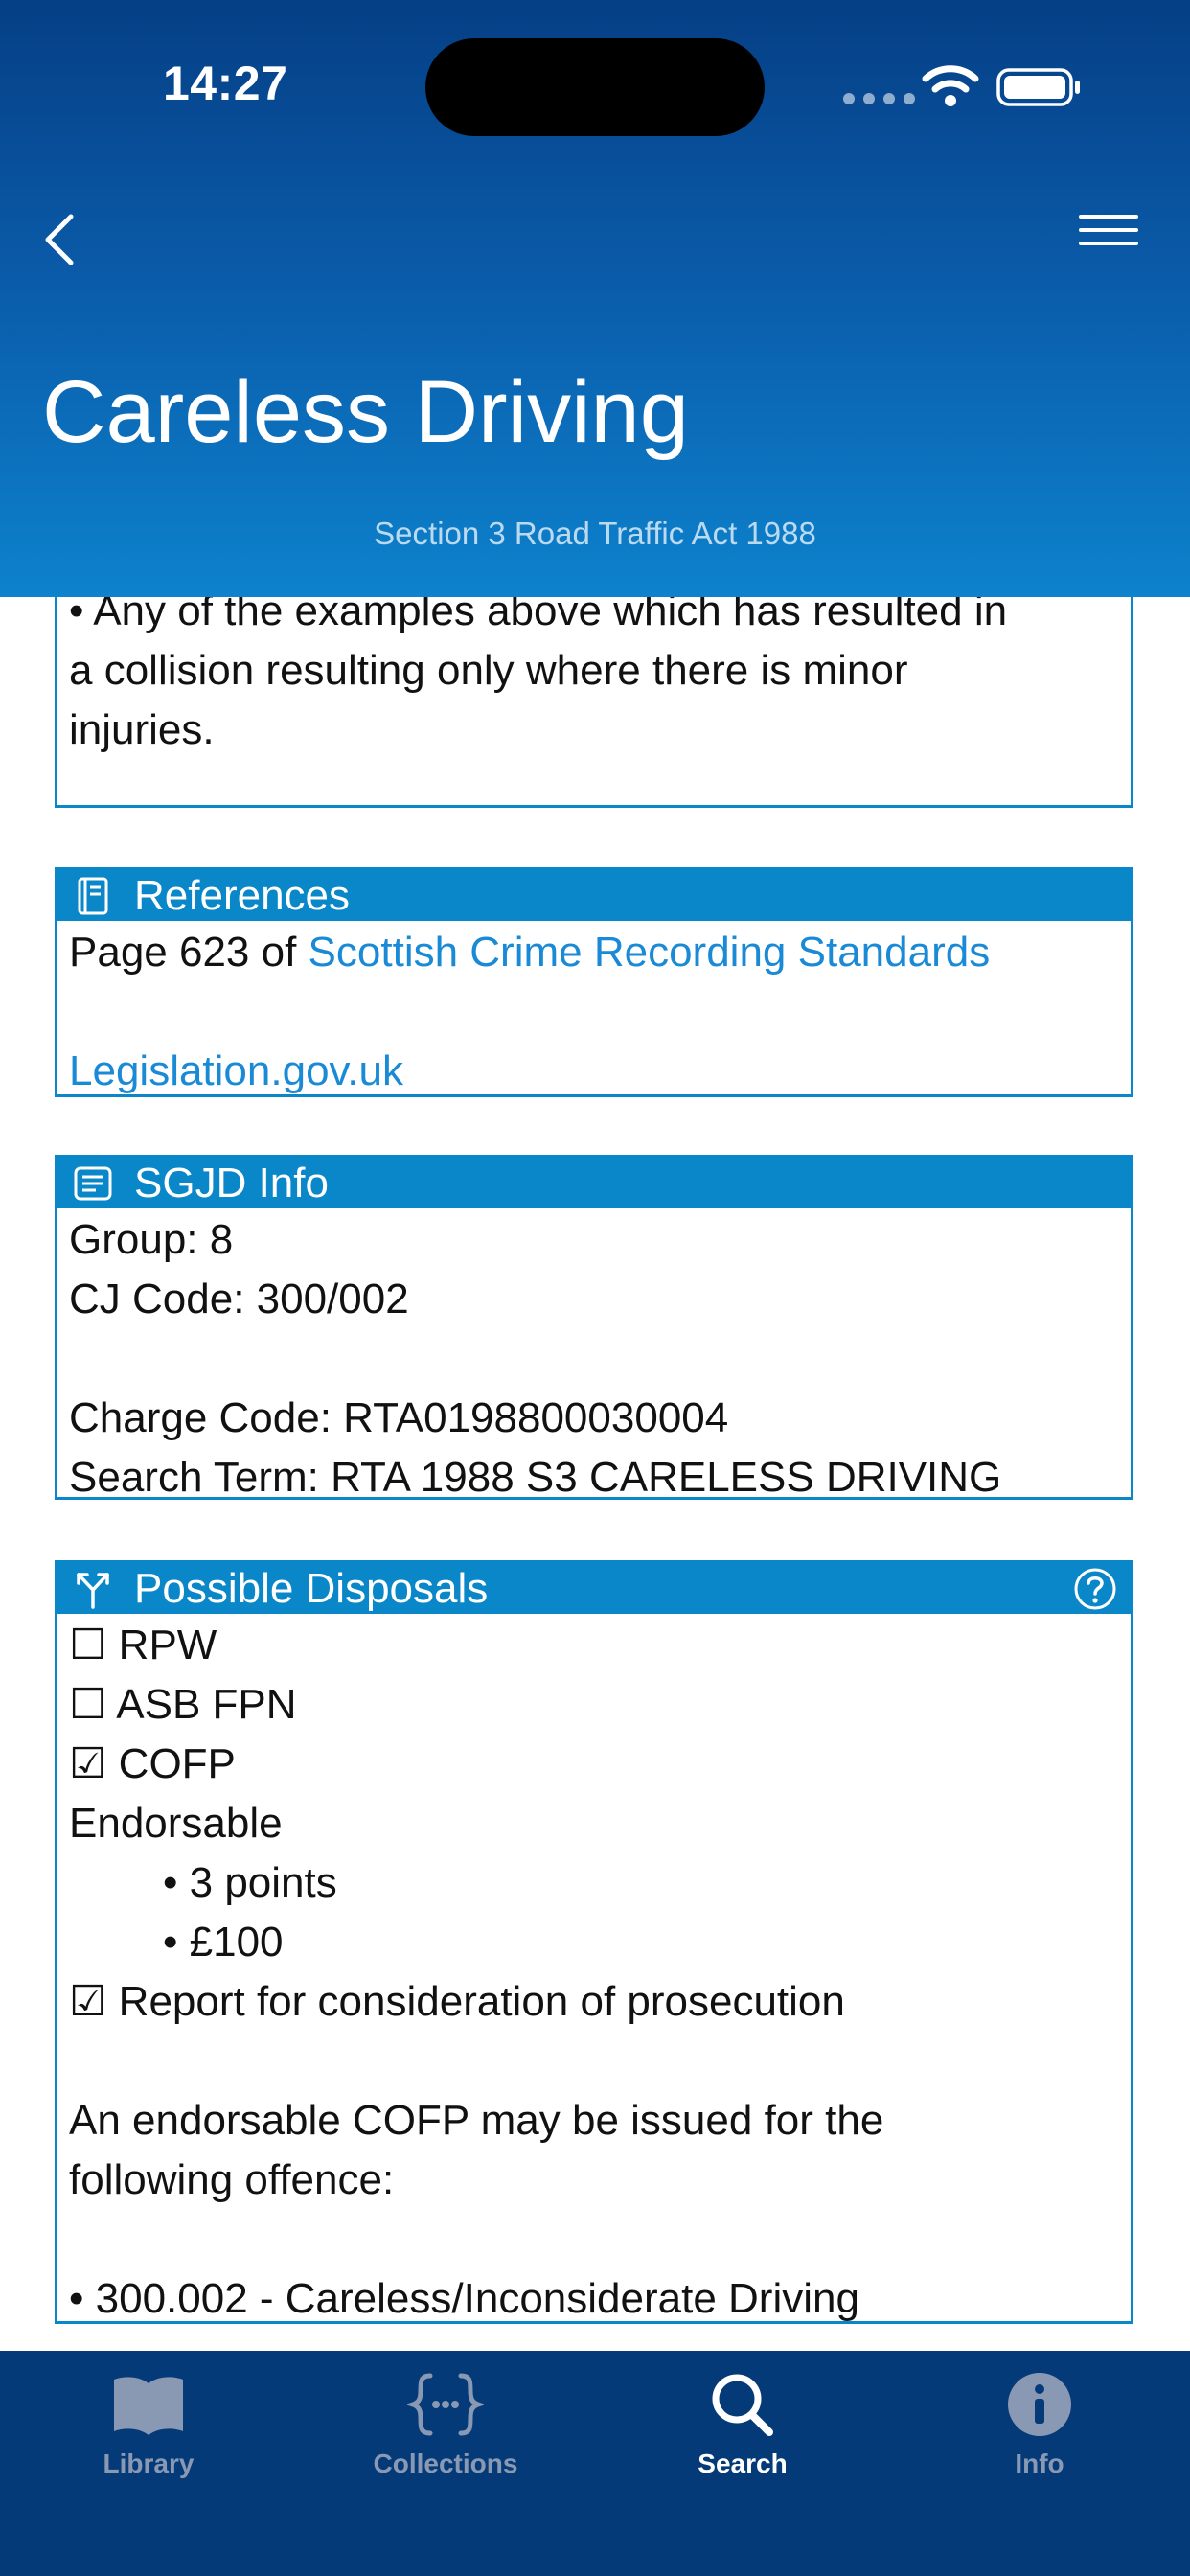  What do you see at coordinates (236, 1070) in the screenshot?
I see `legislation-link: Legislation.gov.uk` at bounding box center [236, 1070].